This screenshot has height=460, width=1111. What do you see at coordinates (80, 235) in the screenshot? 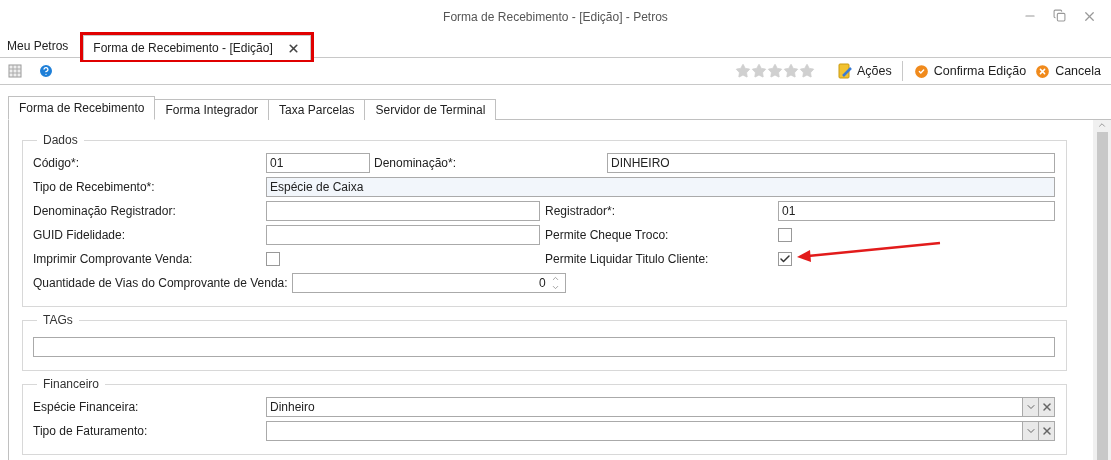
I see `field-label: GUID Fidelidade:` at bounding box center [80, 235].